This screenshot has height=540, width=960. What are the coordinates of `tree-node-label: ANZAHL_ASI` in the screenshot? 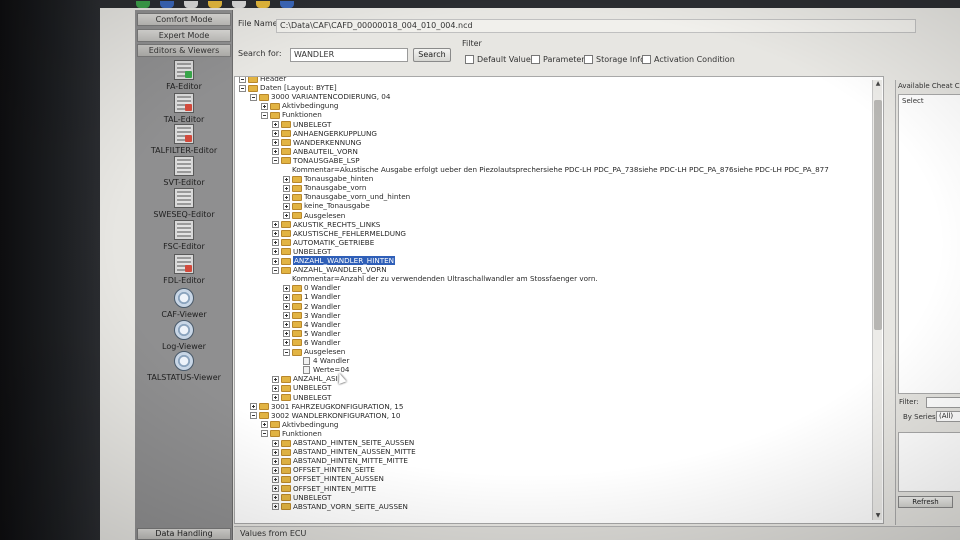 It's located at (315, 379).